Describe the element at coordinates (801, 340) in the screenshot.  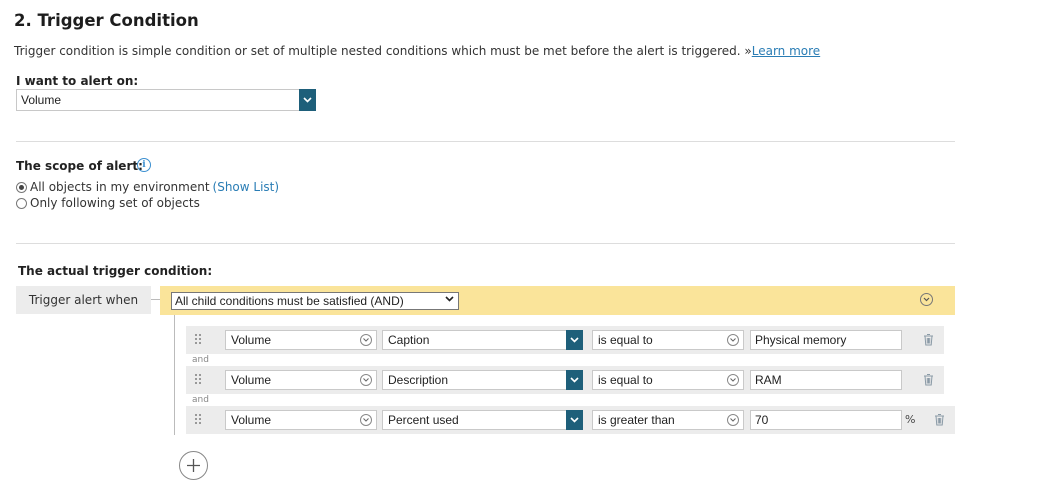
I see `condition-value-text: Physical memory` at that location.